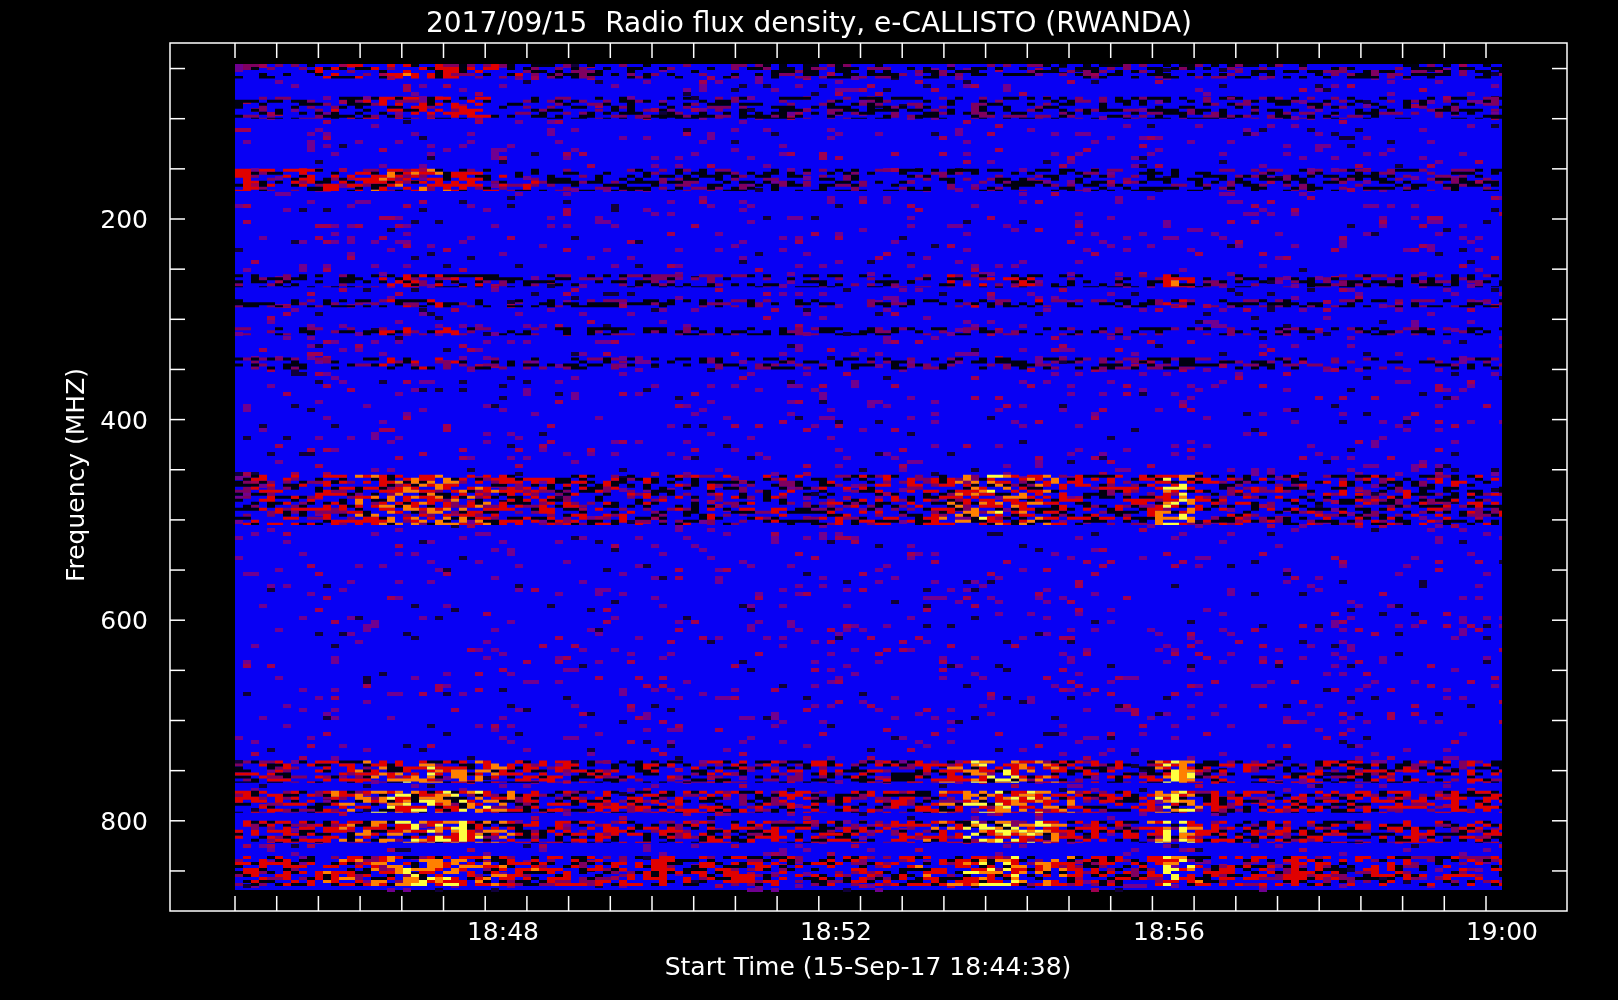 Image resolution: width=1618 pixels, height=1000 pixels. I want to click on x-tick-label: 18:52, so click(836, 931).